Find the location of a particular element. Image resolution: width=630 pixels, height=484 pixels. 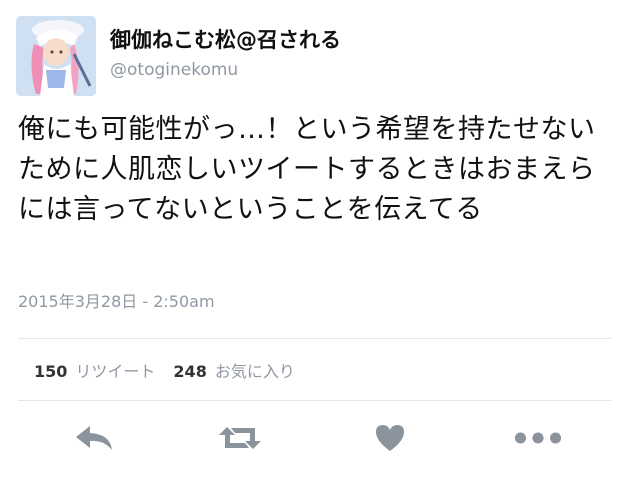

divider-top is located at coordinates (315, 338).